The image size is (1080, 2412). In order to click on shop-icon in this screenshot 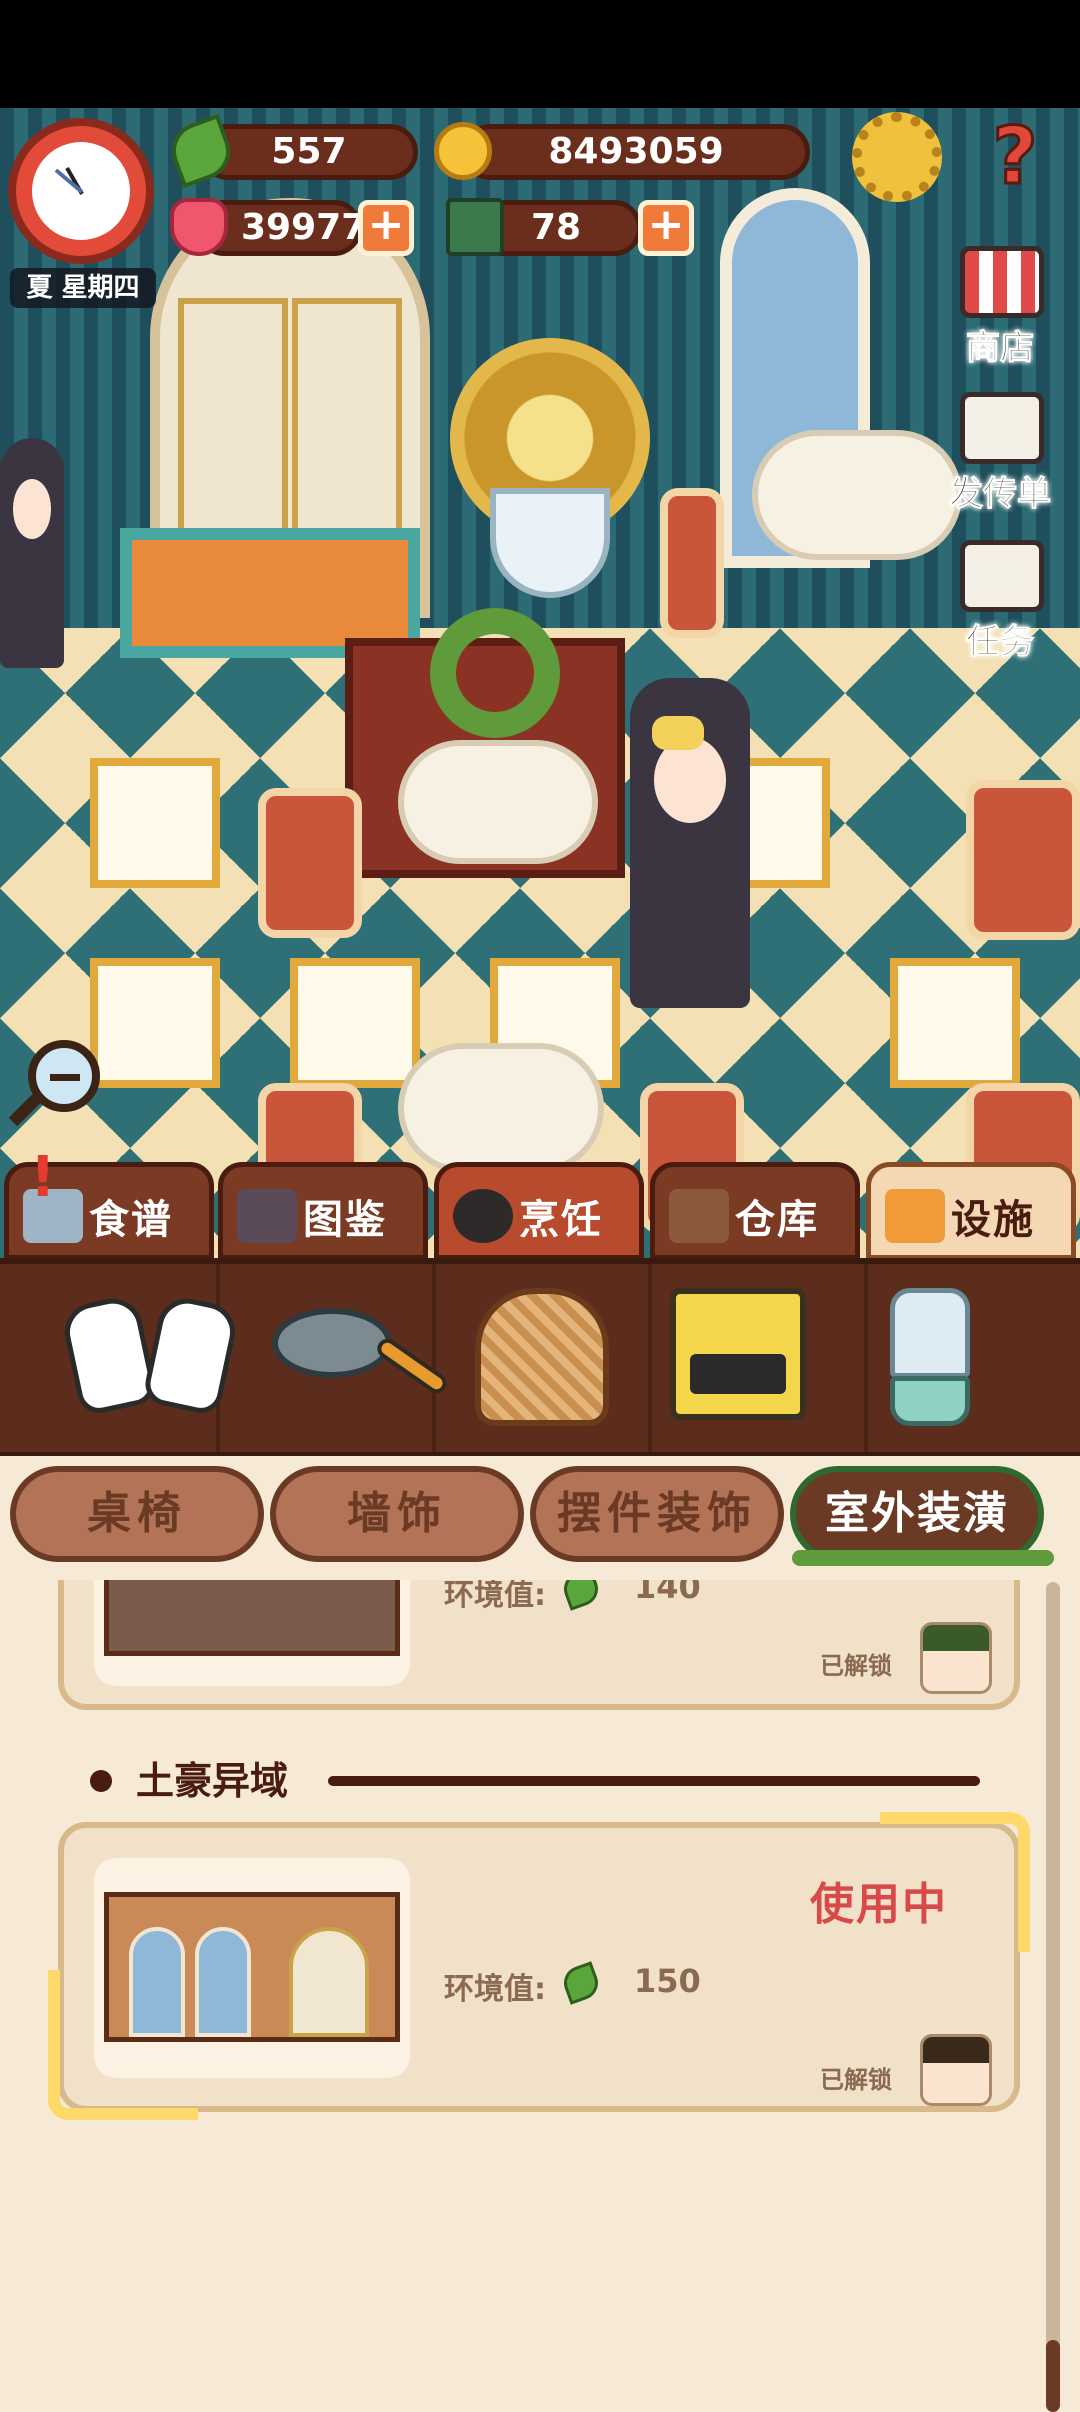, I will do `click(1002, 282)`.